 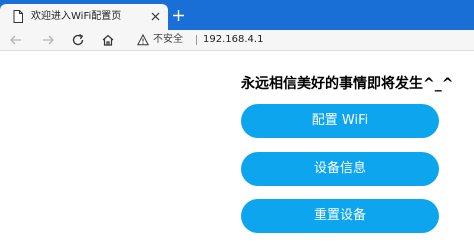 I want to click on tab-title: 欢迎进入WiFi配置页, so click(x=76, y=16).